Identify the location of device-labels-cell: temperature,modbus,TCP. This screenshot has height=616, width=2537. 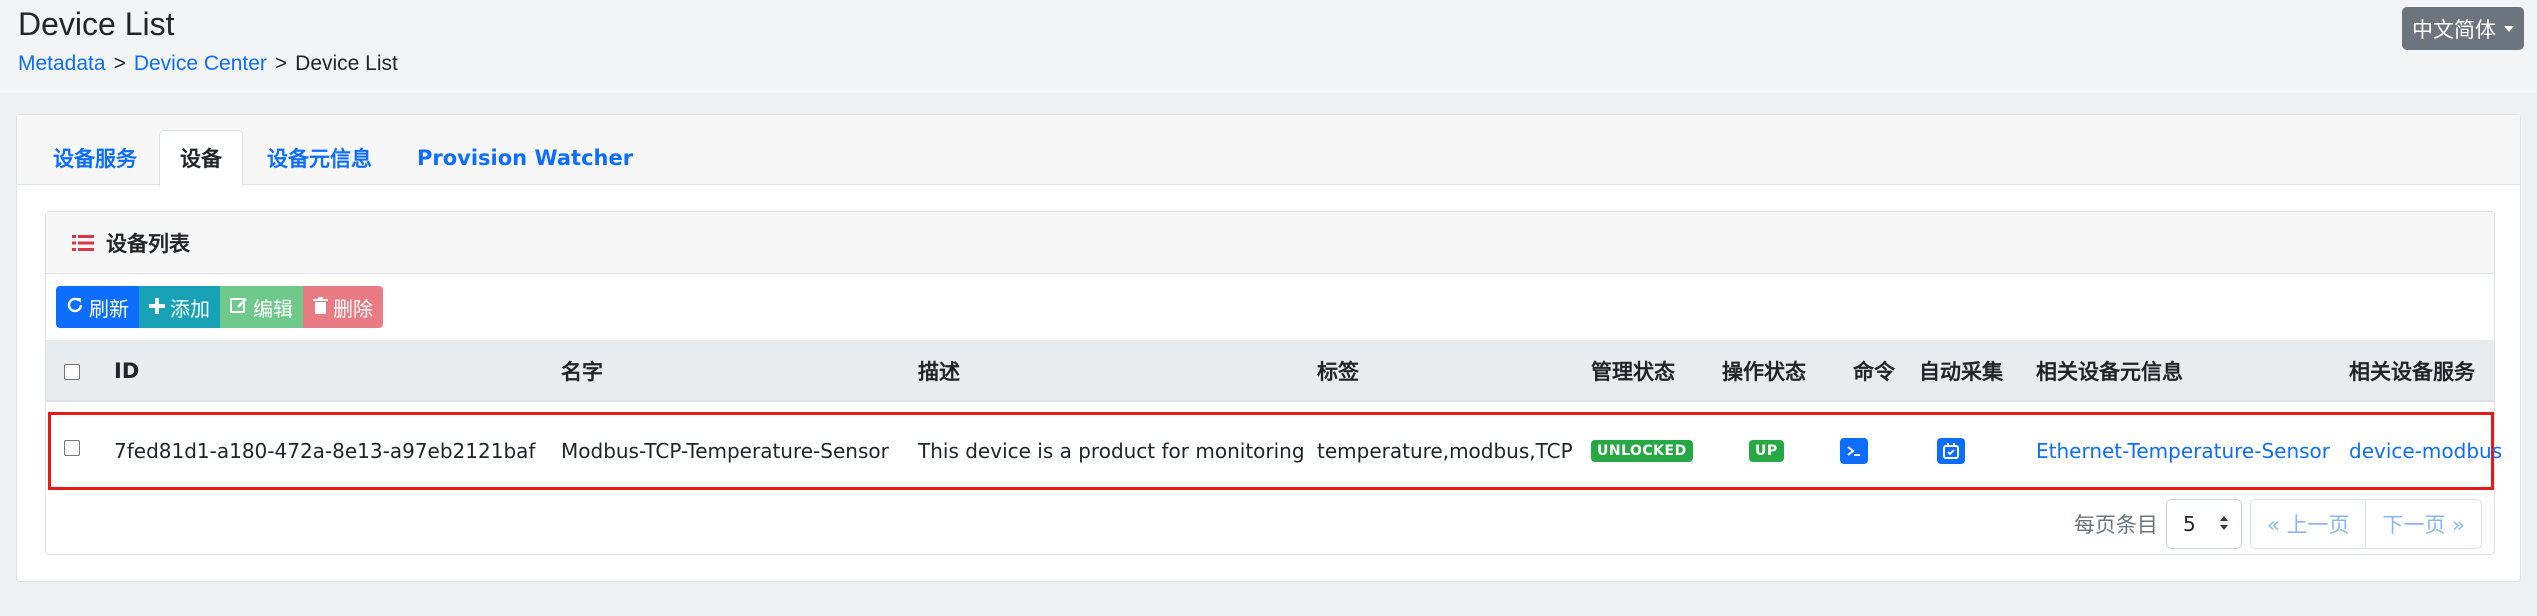
(1445, 451).